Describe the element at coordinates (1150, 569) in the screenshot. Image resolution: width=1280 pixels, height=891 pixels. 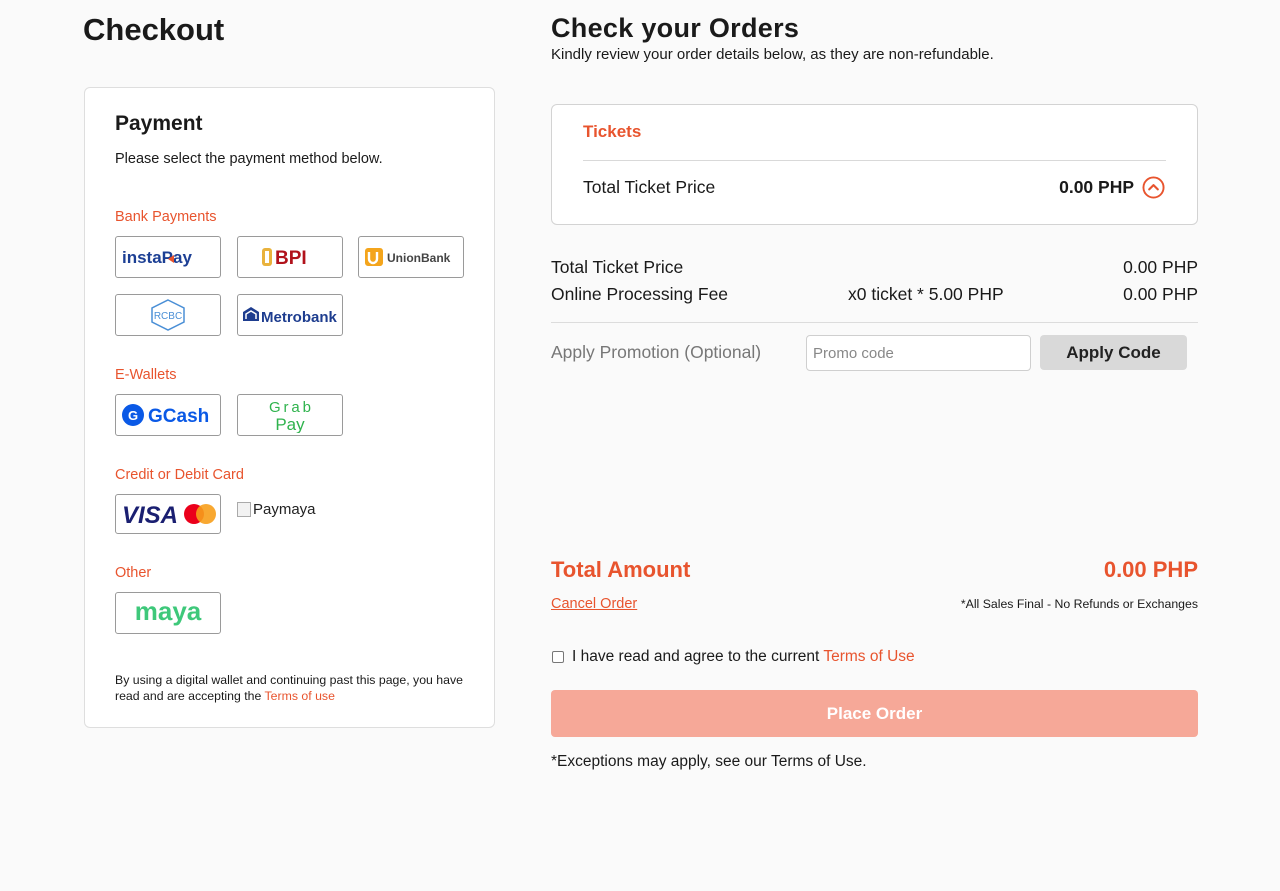
I see `total-amount-value: 0.00 PHP` at that location.